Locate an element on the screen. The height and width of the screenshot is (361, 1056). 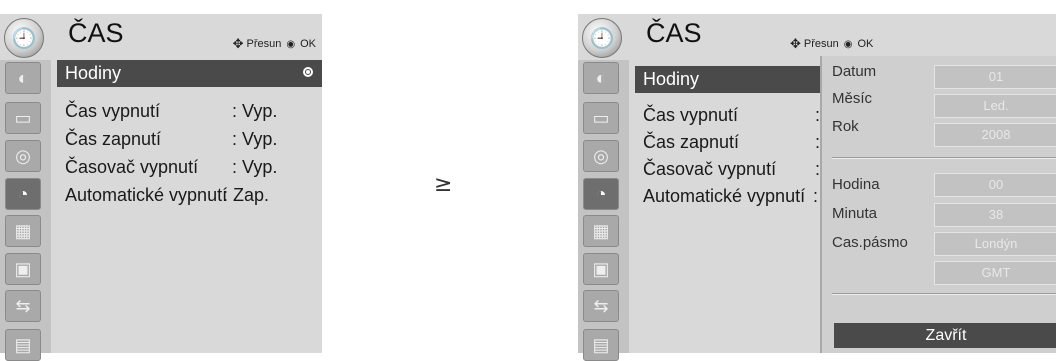
month-label: Měsíc is located at coordinates (852, 98).